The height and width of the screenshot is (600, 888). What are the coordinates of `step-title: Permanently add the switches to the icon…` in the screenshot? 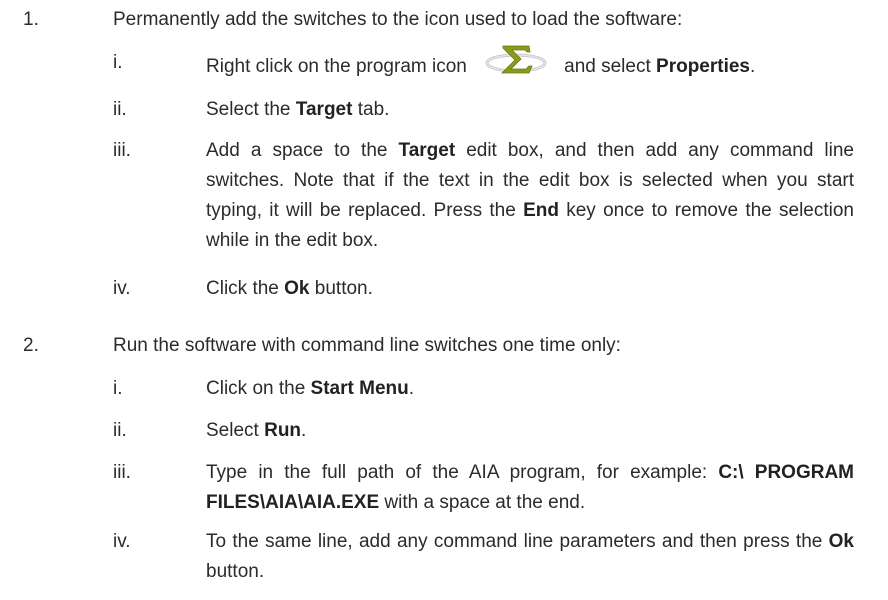 It's located at (398, 19).